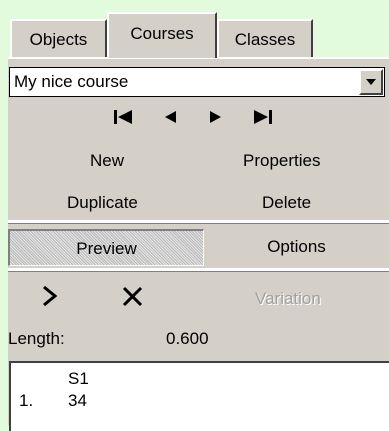 The image size is (389, 431). What do you see at coordinates (265, 38) in the screenshot?
I see `tab-classes: Classes` at bounding box center [265, 38].